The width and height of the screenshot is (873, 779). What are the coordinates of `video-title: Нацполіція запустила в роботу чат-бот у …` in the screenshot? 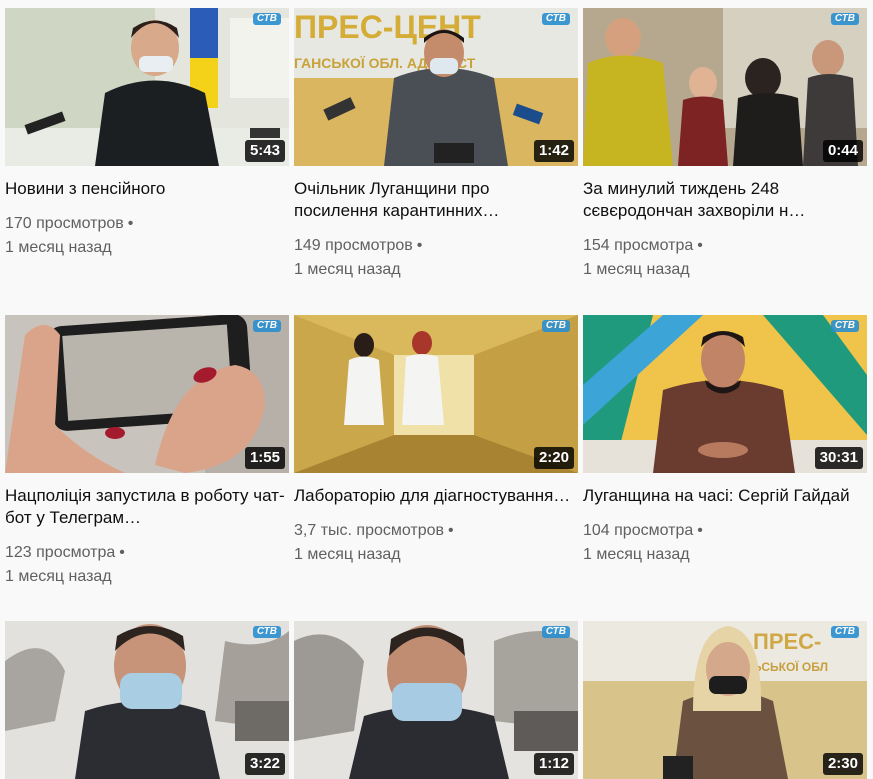 It's located at (147, 507).